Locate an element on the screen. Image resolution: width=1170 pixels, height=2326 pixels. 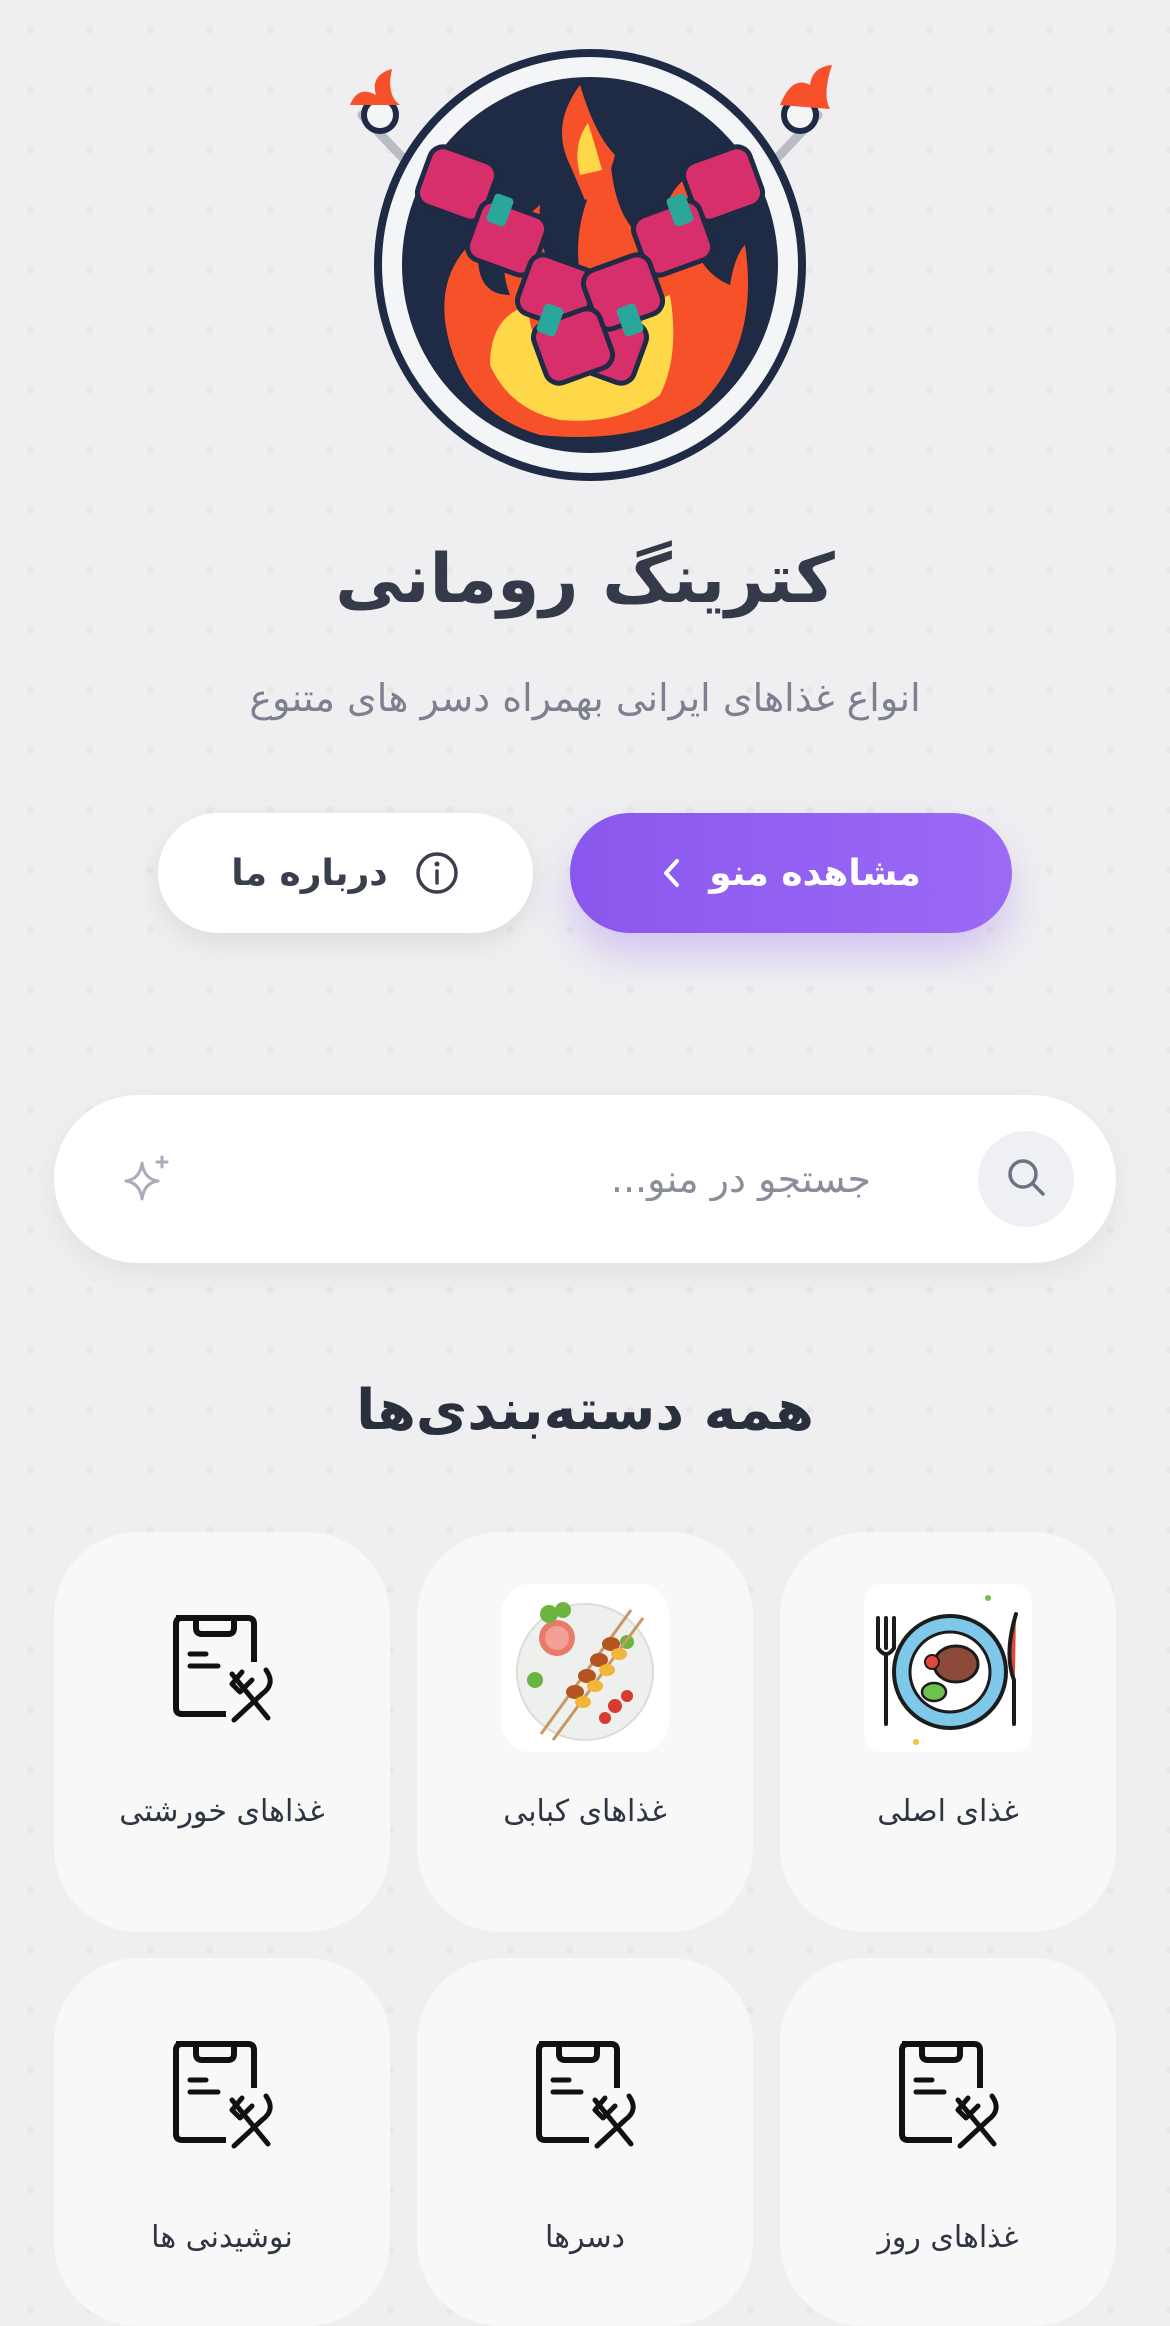
brand-subtitle: انواع غذاهای ایرانی بهمراه دسر های متنوع is located at coordinates (585, 698).